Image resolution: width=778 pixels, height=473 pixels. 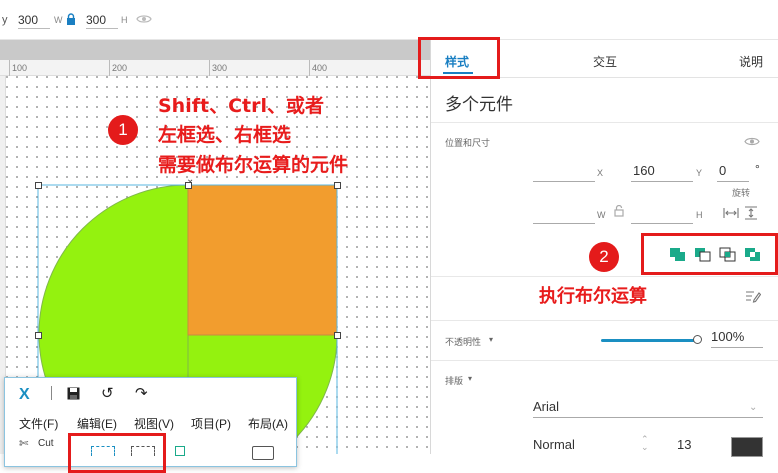 What do you see at coordinates (263, 453) in the screenshot?
I see `toolbar-badge` at bounding box center [263, 453].